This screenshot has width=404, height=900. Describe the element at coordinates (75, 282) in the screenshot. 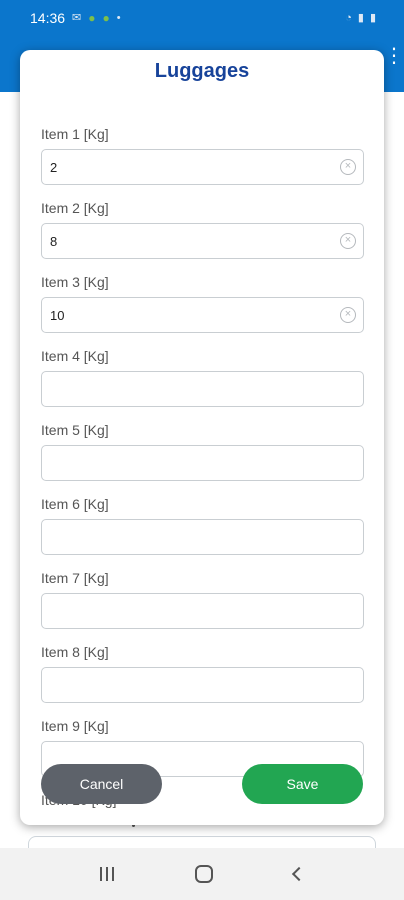

I see `item-3-label: Item 3 [Kg]` at that location.